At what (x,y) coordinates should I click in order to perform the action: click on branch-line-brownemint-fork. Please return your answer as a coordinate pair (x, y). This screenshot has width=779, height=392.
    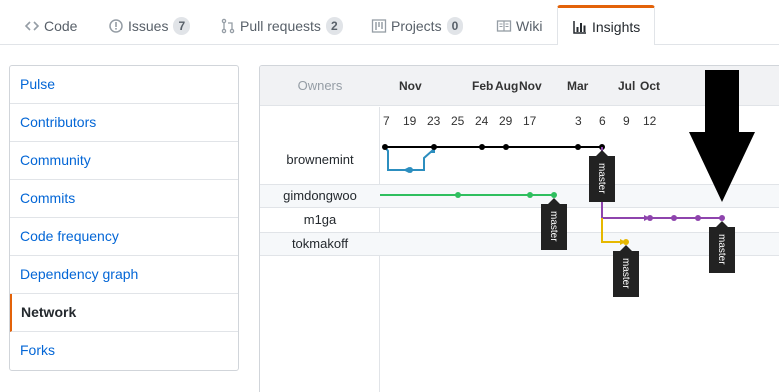
    Looking at the image, I should click on (409, 158).